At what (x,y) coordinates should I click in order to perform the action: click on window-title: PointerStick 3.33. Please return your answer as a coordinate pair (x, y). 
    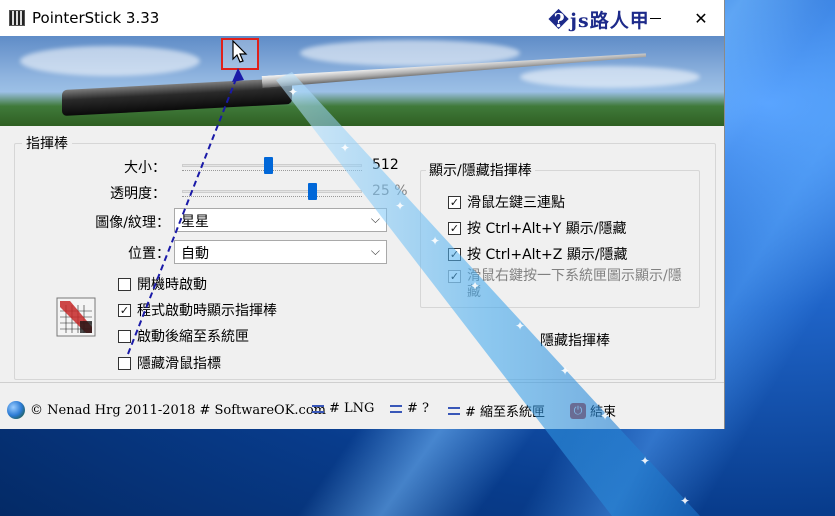
    Looking at the image, I should click on (96, 18).